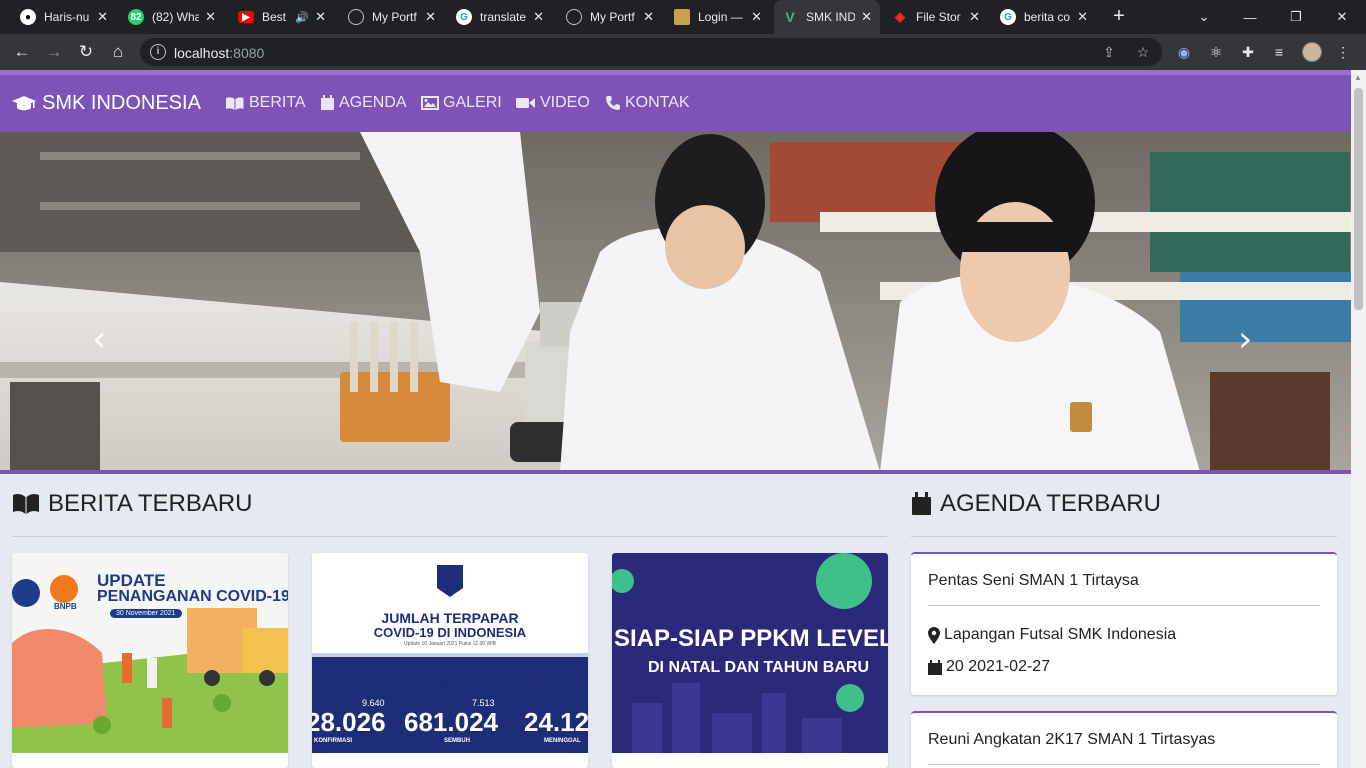 The height and width of the screenshot is (768, 1366). I want to click on nav-agenda: AGENDA, so click(363, 103).